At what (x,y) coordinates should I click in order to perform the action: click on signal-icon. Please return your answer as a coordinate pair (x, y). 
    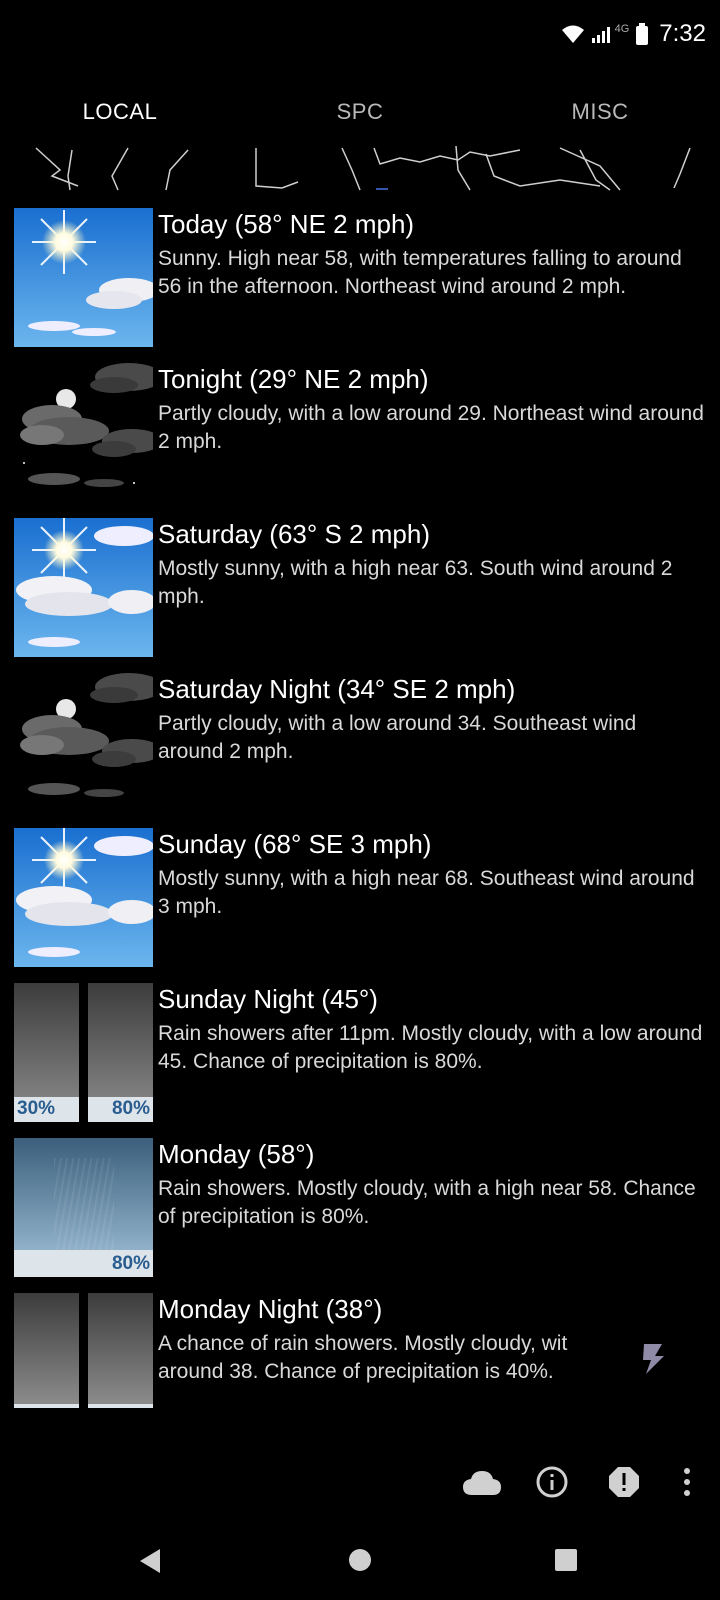
    Looking at the image, I should click on (600, 35).